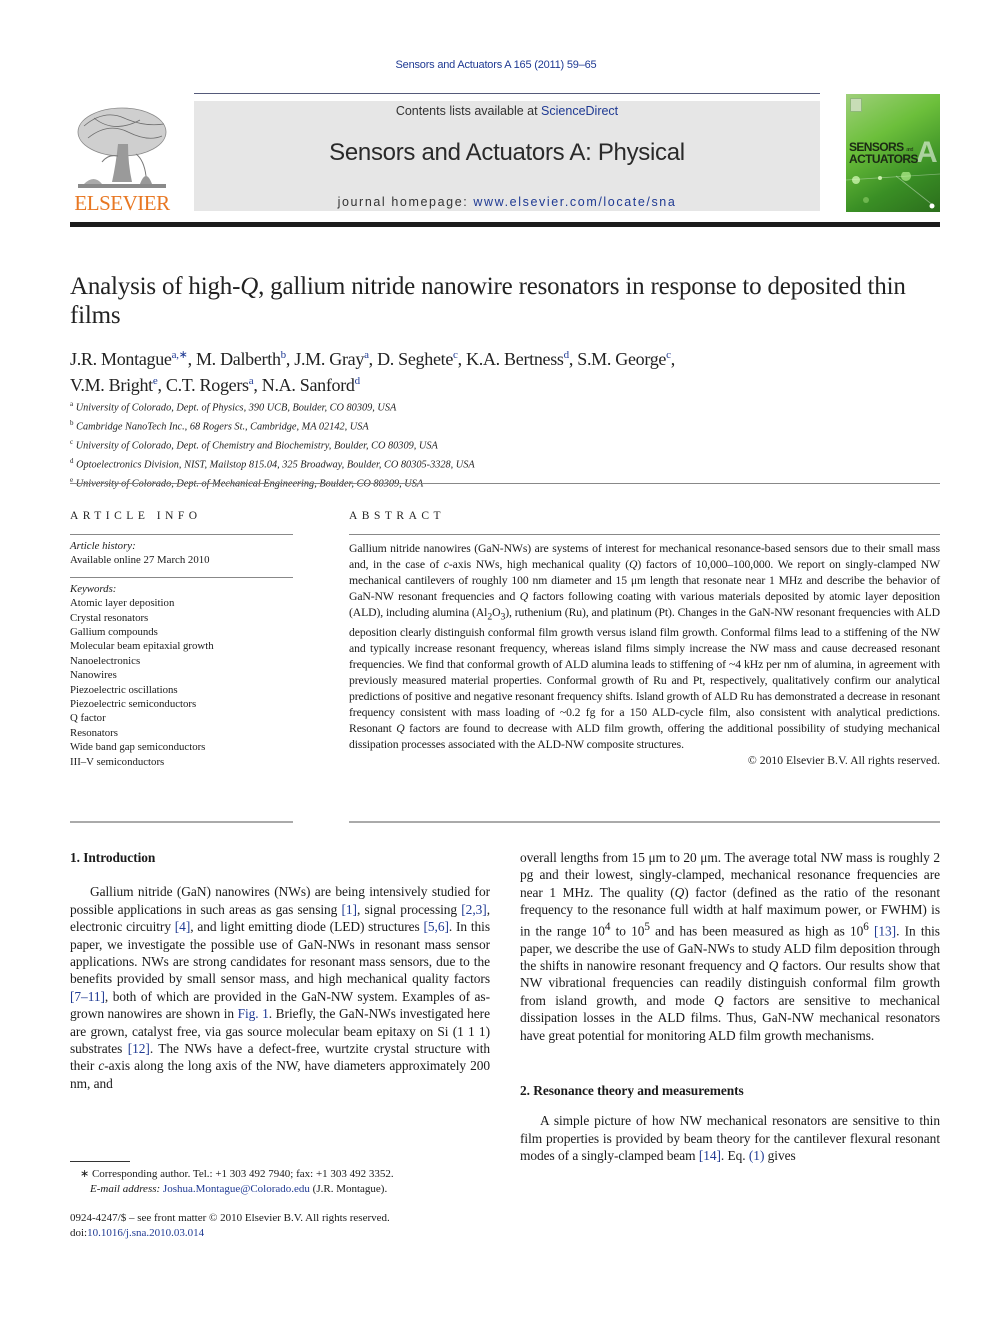 The width and height of the screenshot is (992, 1323). Describe the element at coordinates (181, 534) in the screenshot. I see `article-info-rule` at that location.